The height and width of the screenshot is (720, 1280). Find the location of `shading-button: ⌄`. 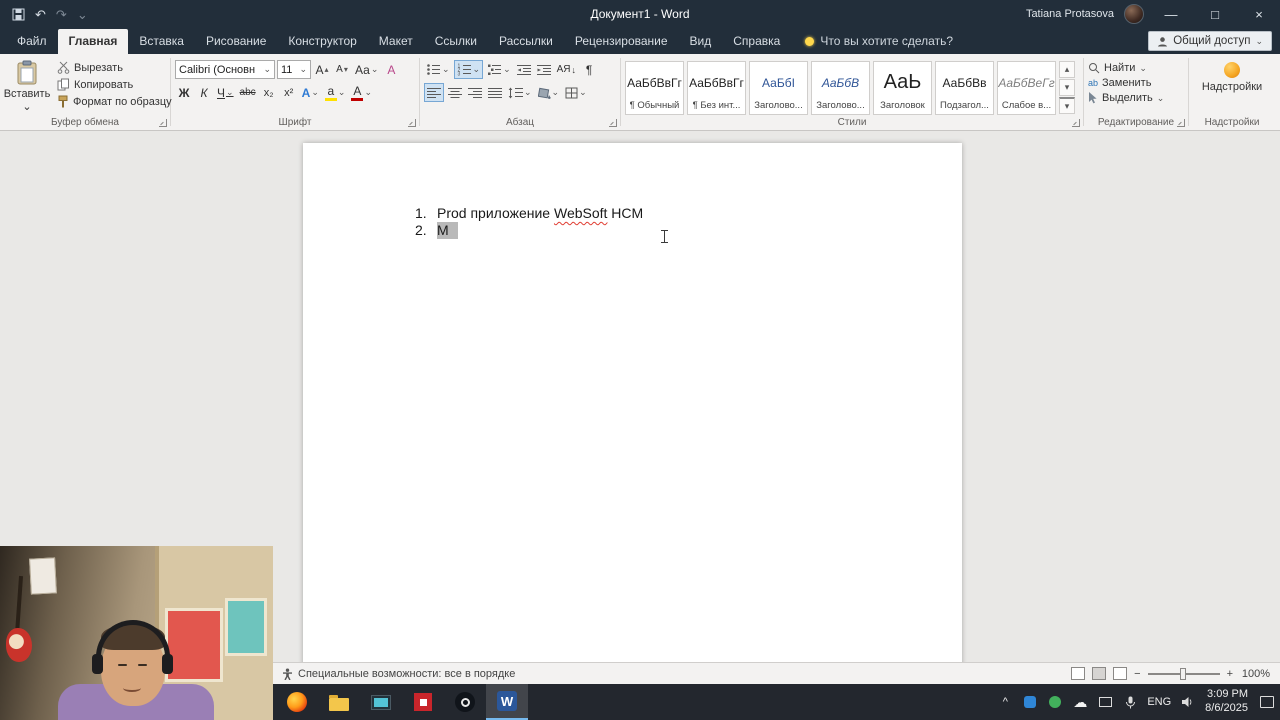

shading-button: ⌄ is located at coordinates (549, 92).